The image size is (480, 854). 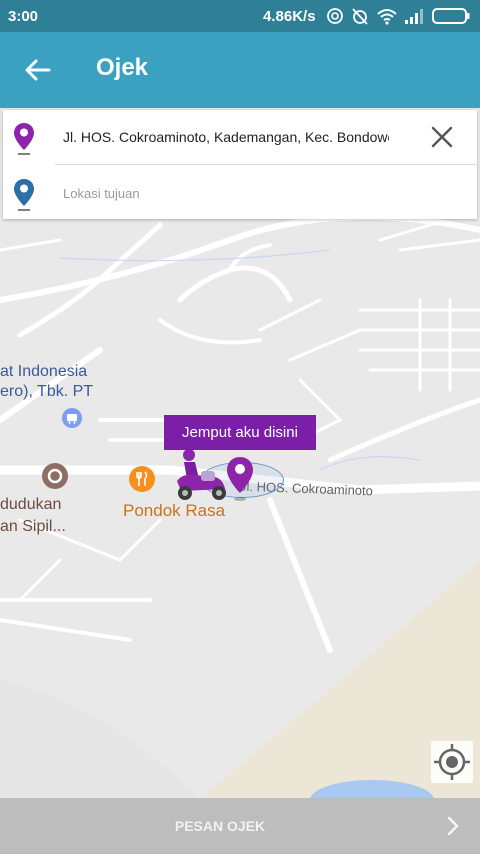 I want to click on app-bar: Ojek, so click(x=240, y=70).